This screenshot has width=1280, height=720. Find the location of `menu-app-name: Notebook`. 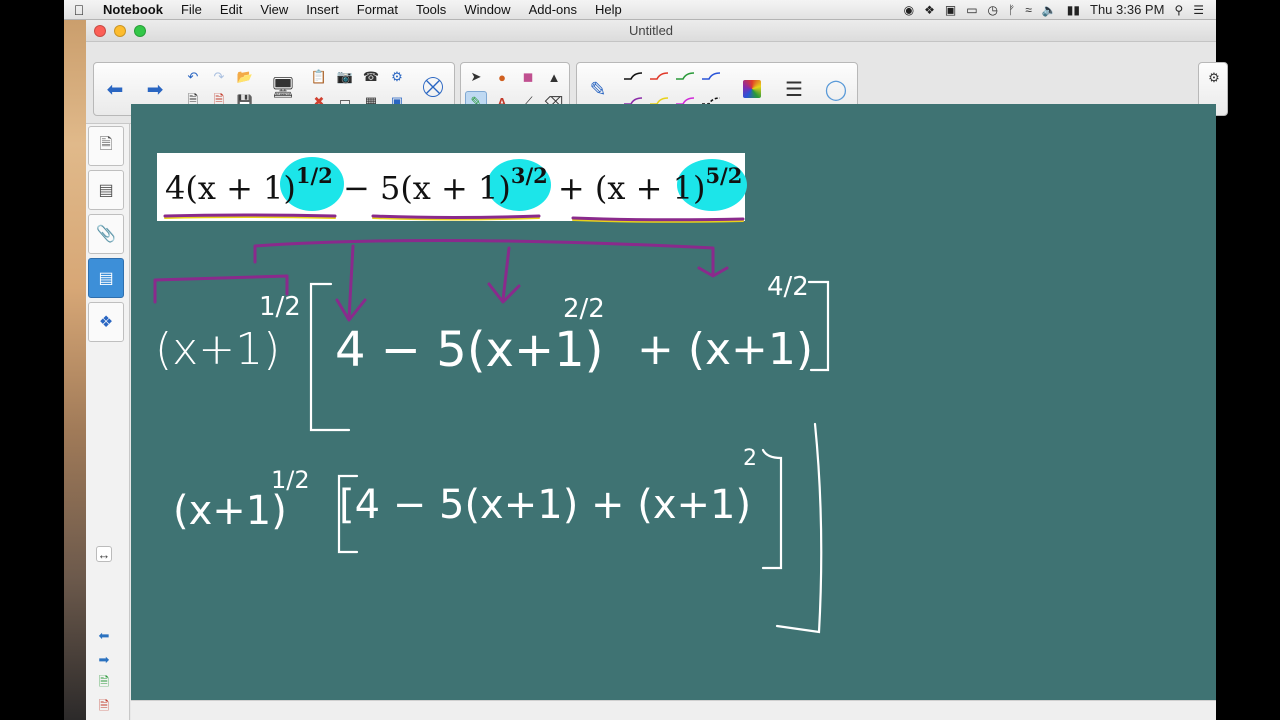

menu-app-name: Notebook is located at coordinates (133, 10).